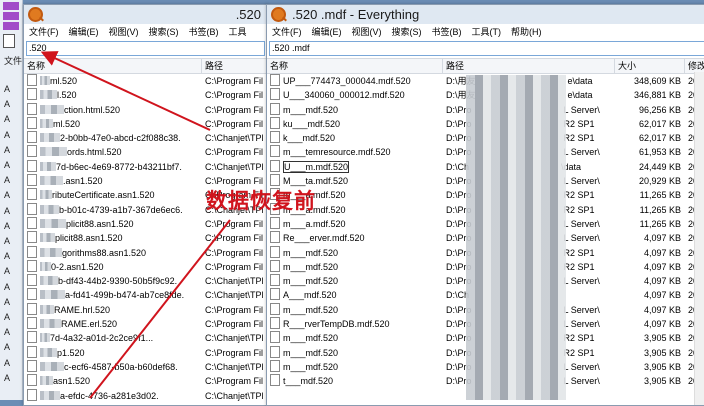 This screenshot has width=704, height=406. I want to click on arrow-to-files, so click(160, 309).